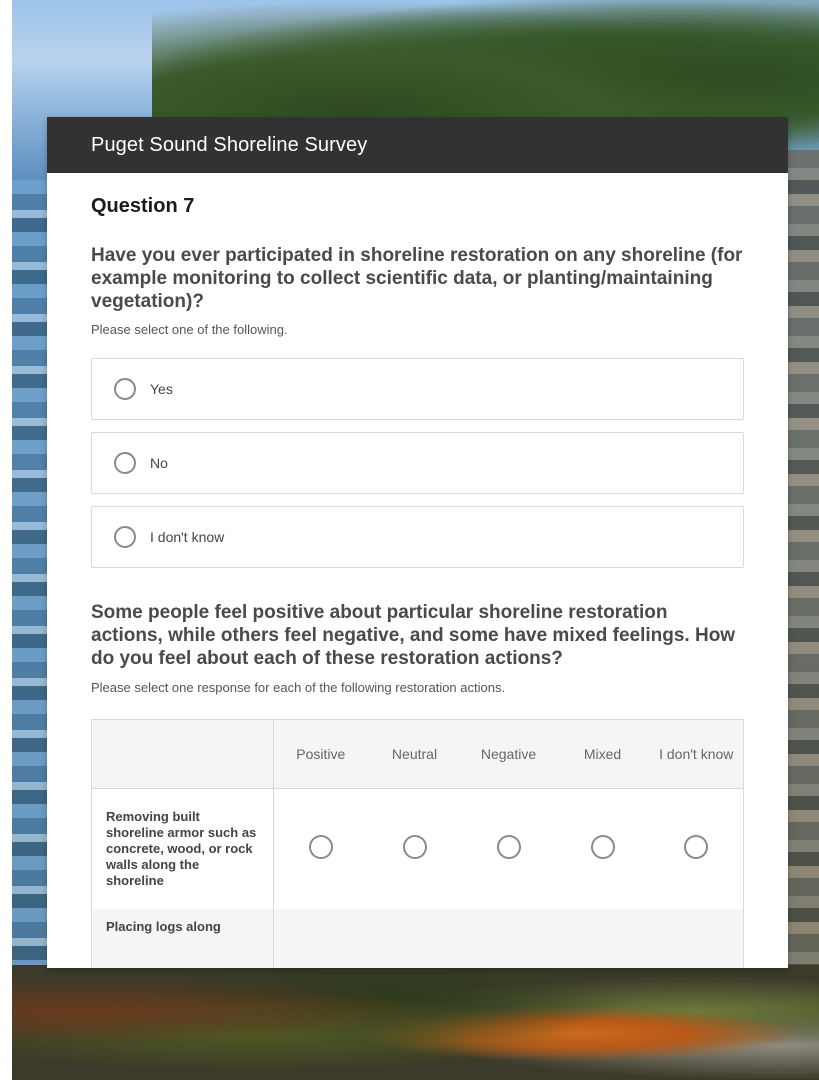  I want to click on matrix-corner-cell, so click(182, 754).